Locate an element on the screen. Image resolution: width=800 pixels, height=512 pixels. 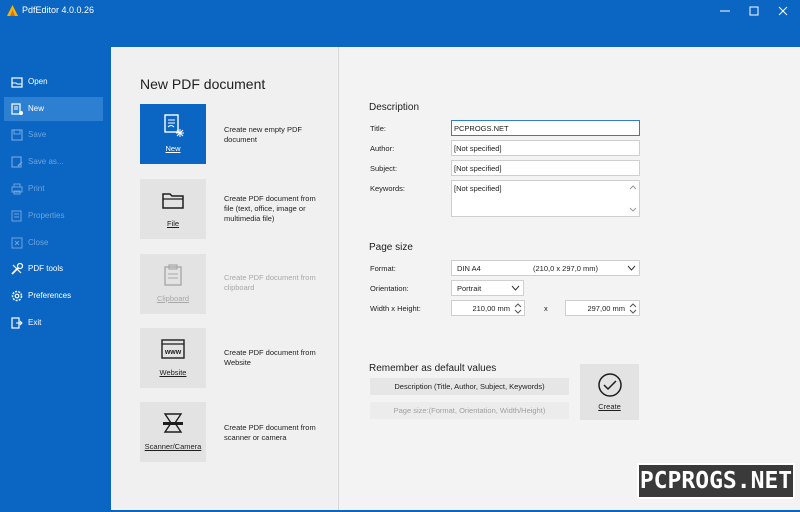
height-value: 297,00 mm is located at coordinates (606, 308).